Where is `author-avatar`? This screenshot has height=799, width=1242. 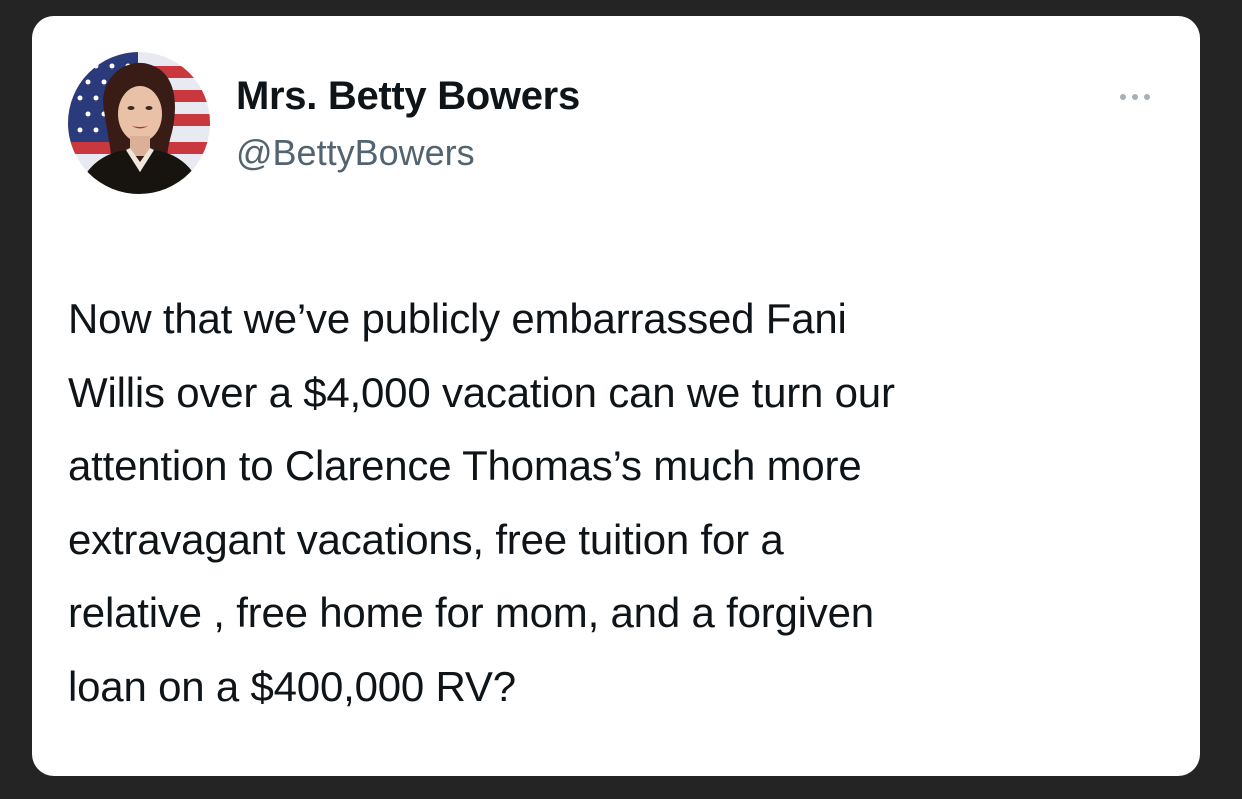
author-avatar is located at coordinates (139, 123).